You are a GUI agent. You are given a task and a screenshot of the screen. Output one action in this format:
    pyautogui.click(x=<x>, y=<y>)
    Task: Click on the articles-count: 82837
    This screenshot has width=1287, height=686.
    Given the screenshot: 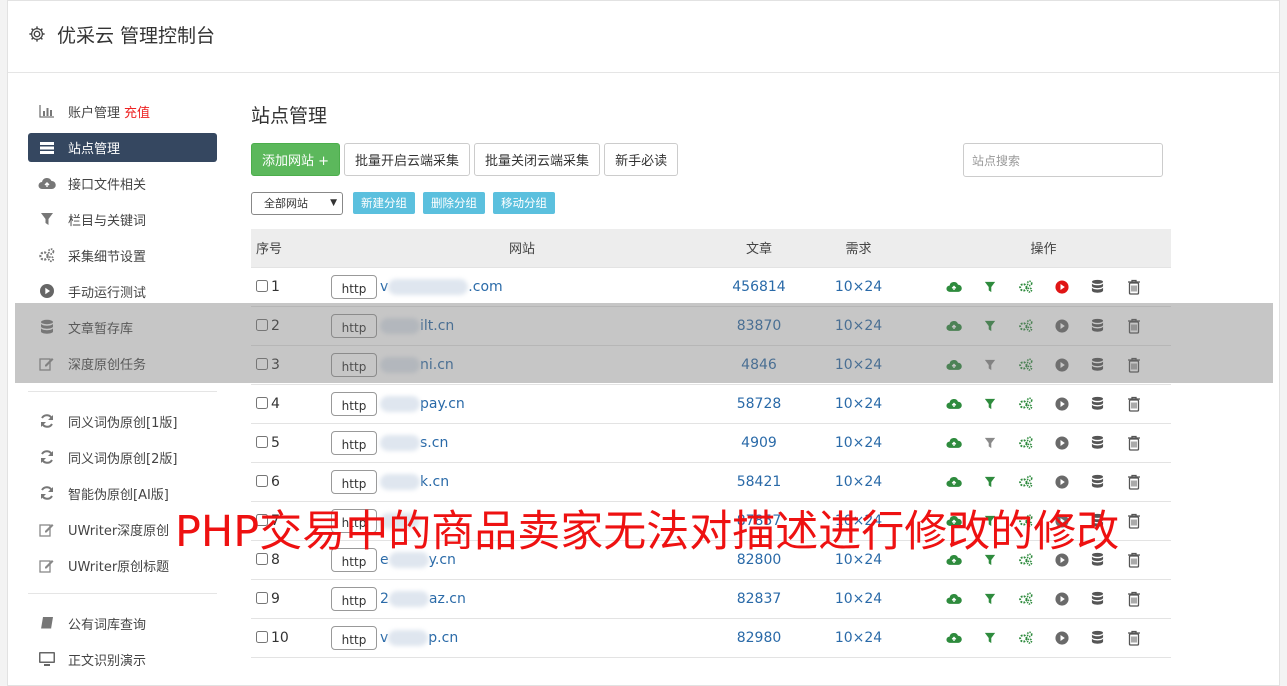 What is the action you would take?
    pyautogui.click(x=759, y=598)
    